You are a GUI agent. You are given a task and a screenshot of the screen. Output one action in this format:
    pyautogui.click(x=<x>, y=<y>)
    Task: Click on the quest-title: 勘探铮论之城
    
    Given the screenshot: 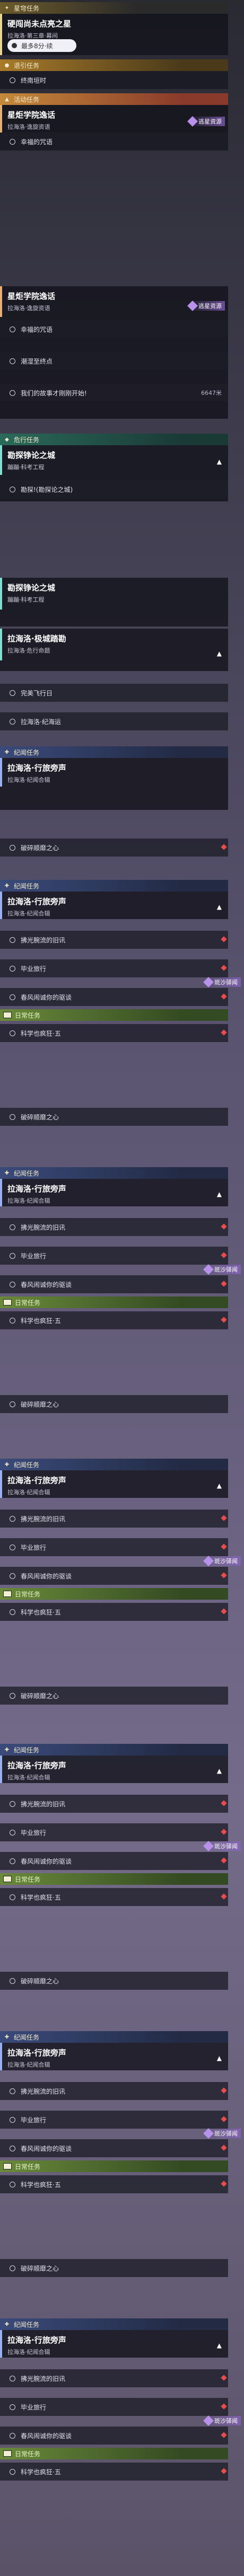 What is the action you would take?
    pyautogui.click(x=32, y=588)
    